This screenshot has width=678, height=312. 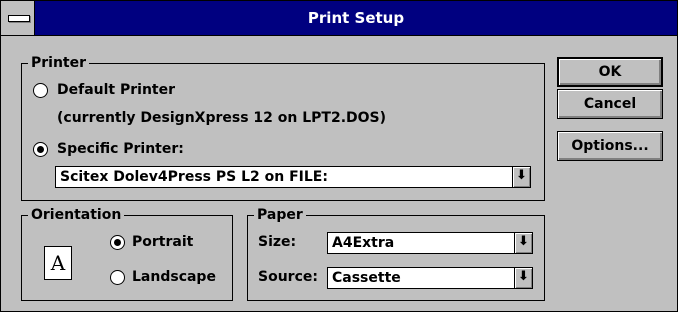 I want to click on default-printer-radio, so click(x=40, y=90).